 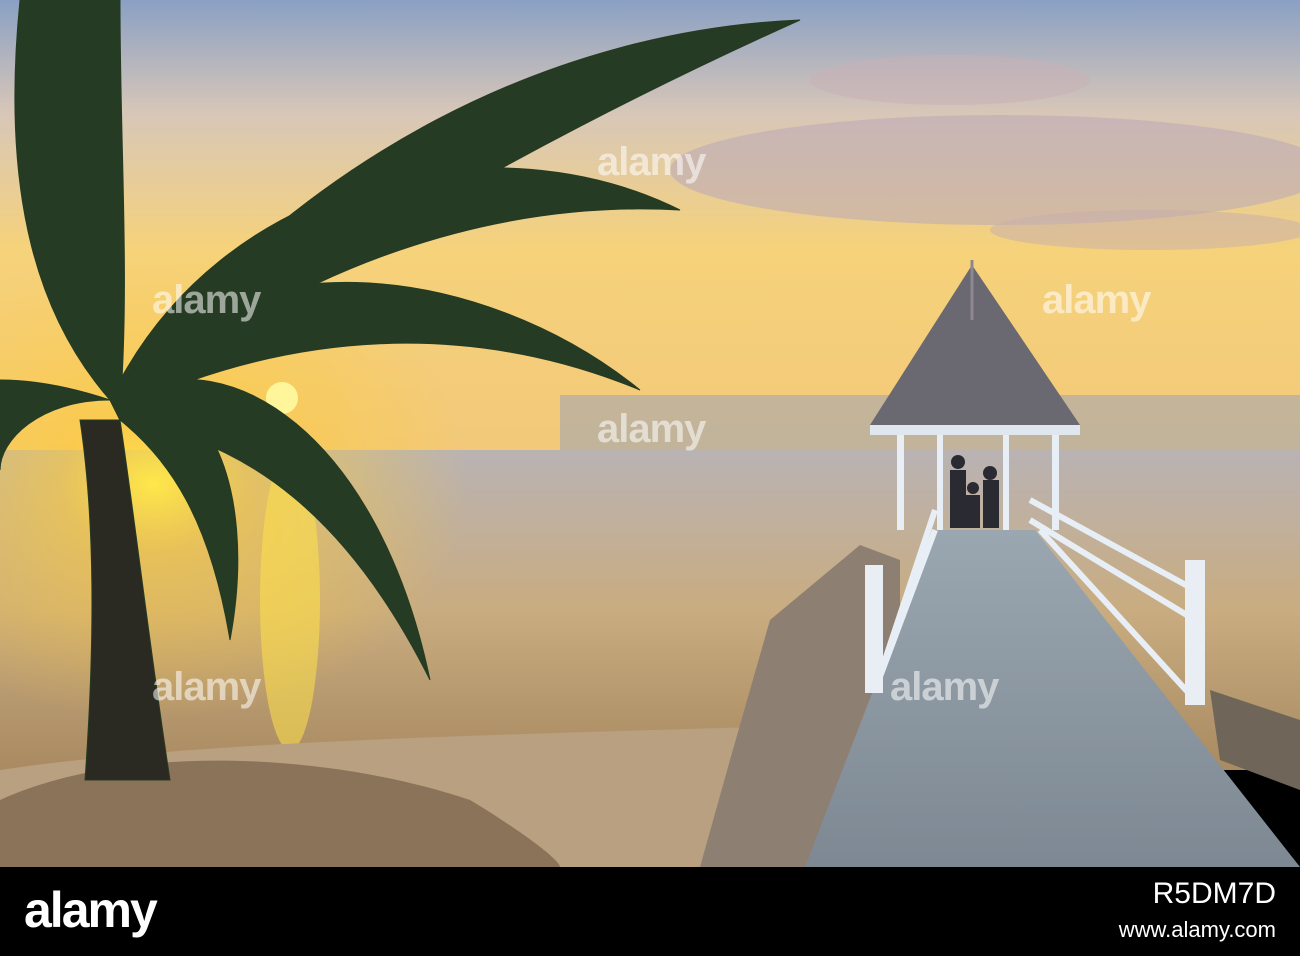 I want to click on site-url: www.alamy.com, so click(x=1197, y=930).